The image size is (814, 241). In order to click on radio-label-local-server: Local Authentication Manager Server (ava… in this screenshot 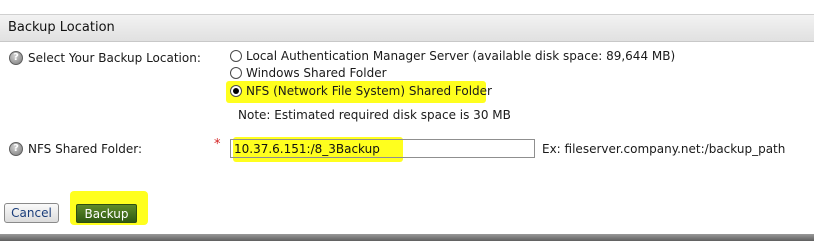, I will do `click(461, 56)`.